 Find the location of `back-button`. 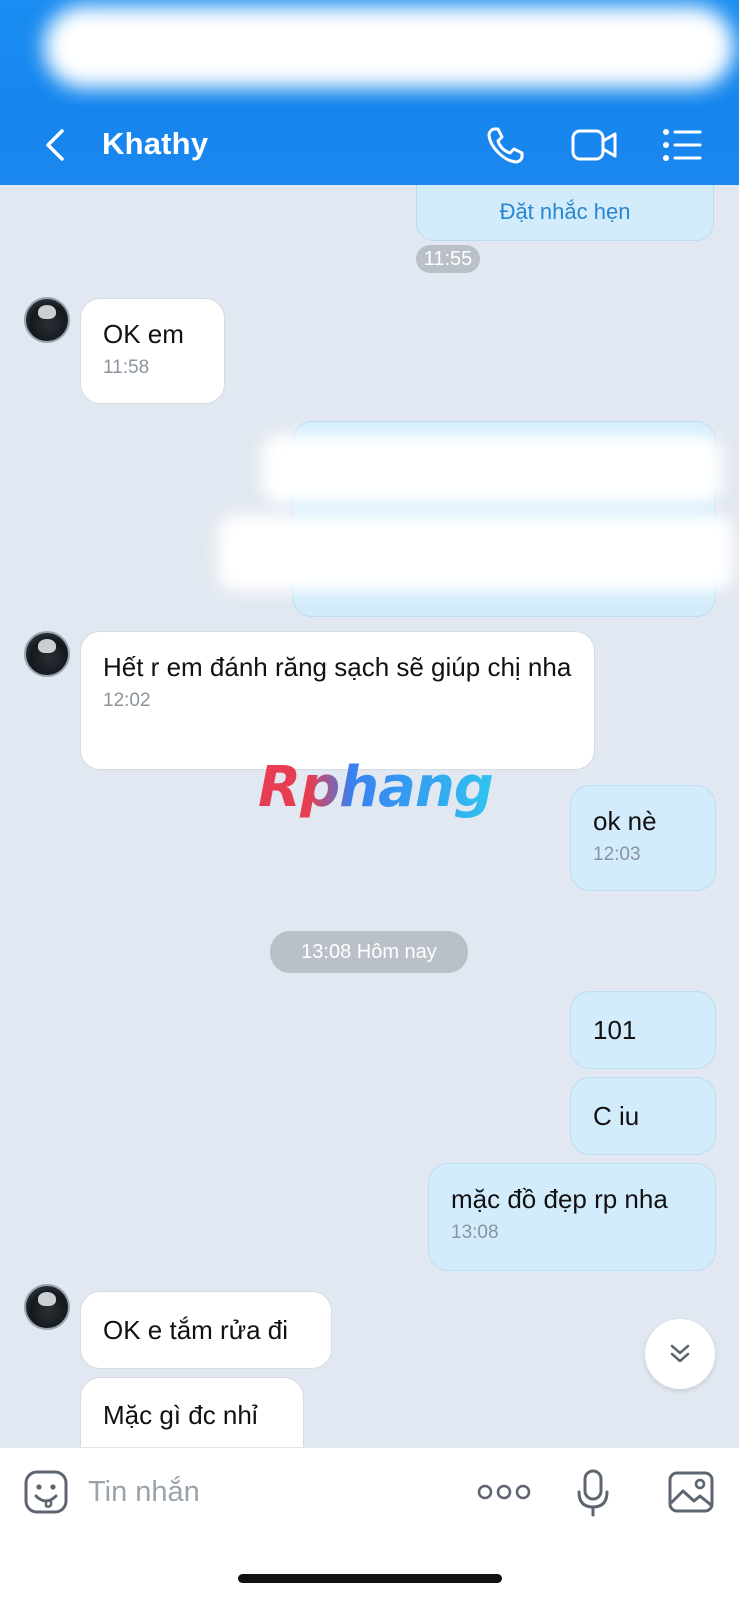

back-button is located at coordinates (56, 145).